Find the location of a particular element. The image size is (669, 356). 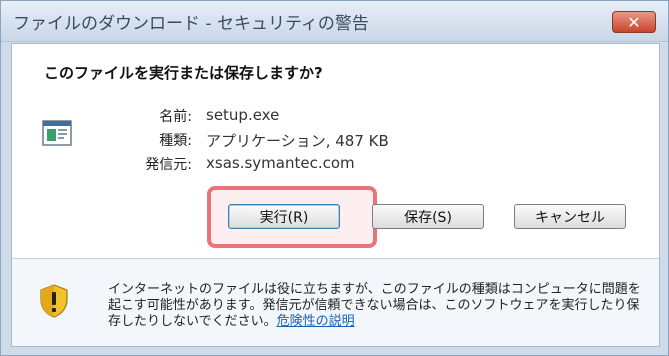

name-label: 名前: is located at coordinates (175, 117).